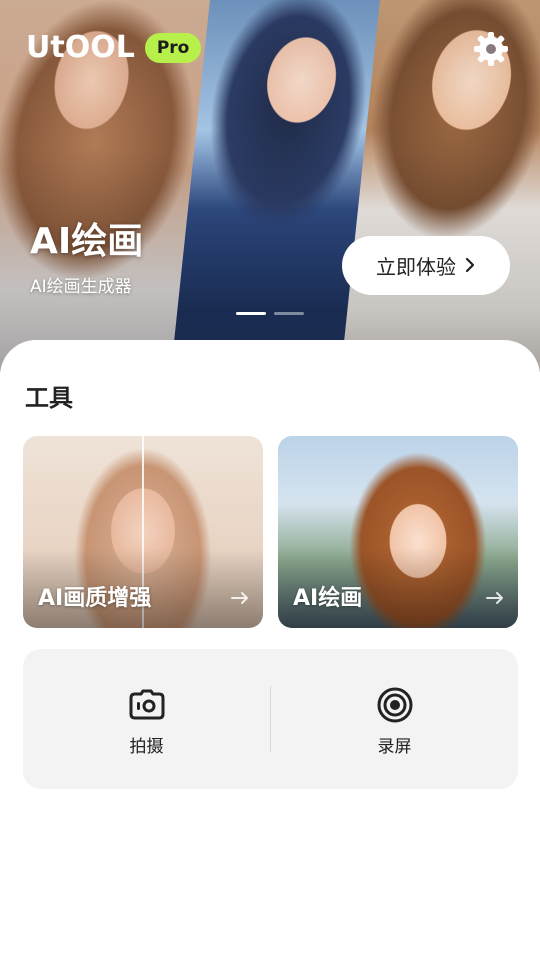 This screenshot has width=540, height=960. I want to click on card-label: AI绘画, so click(328, 598).